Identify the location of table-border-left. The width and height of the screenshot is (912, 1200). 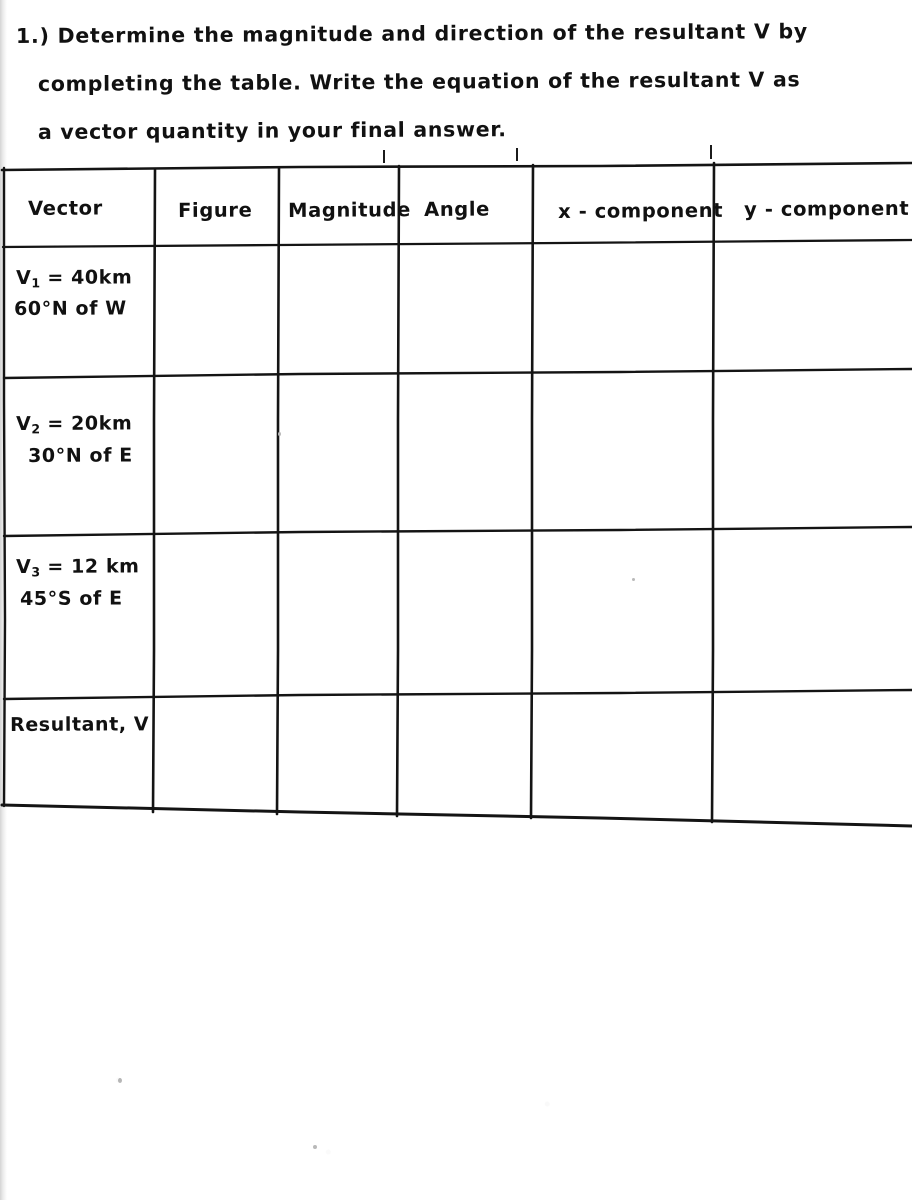
(4, 487).